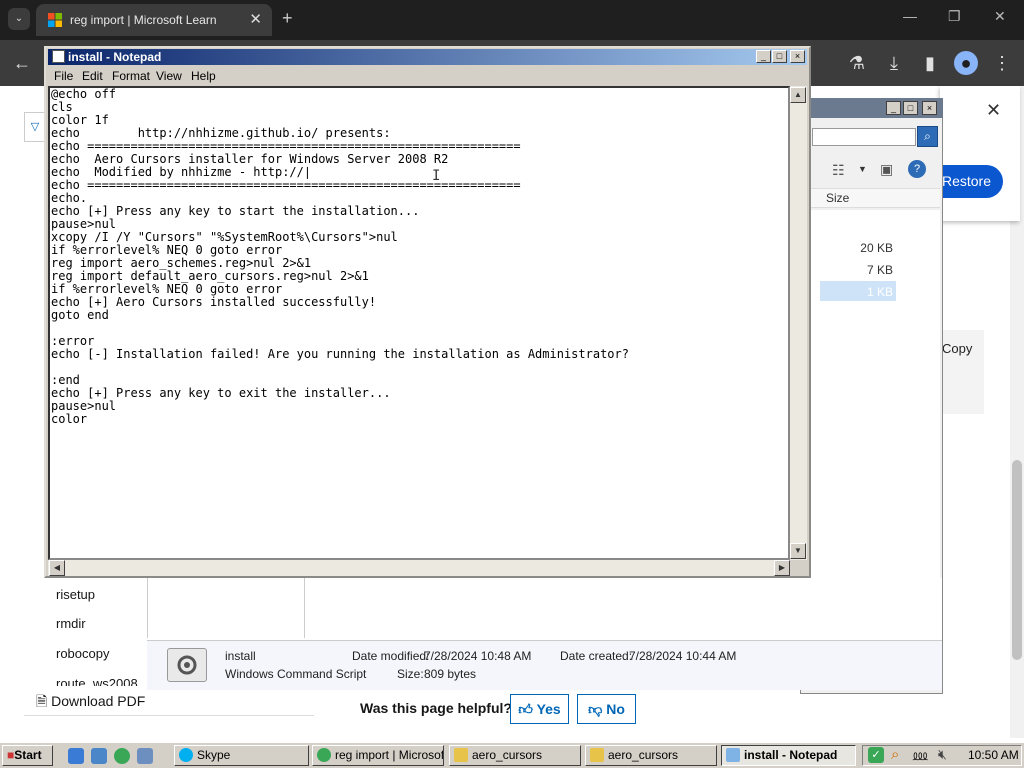  Describe the element at coordinates (1002, 63) in the screenshot. I see `menu-icon: ⋮` at that location.